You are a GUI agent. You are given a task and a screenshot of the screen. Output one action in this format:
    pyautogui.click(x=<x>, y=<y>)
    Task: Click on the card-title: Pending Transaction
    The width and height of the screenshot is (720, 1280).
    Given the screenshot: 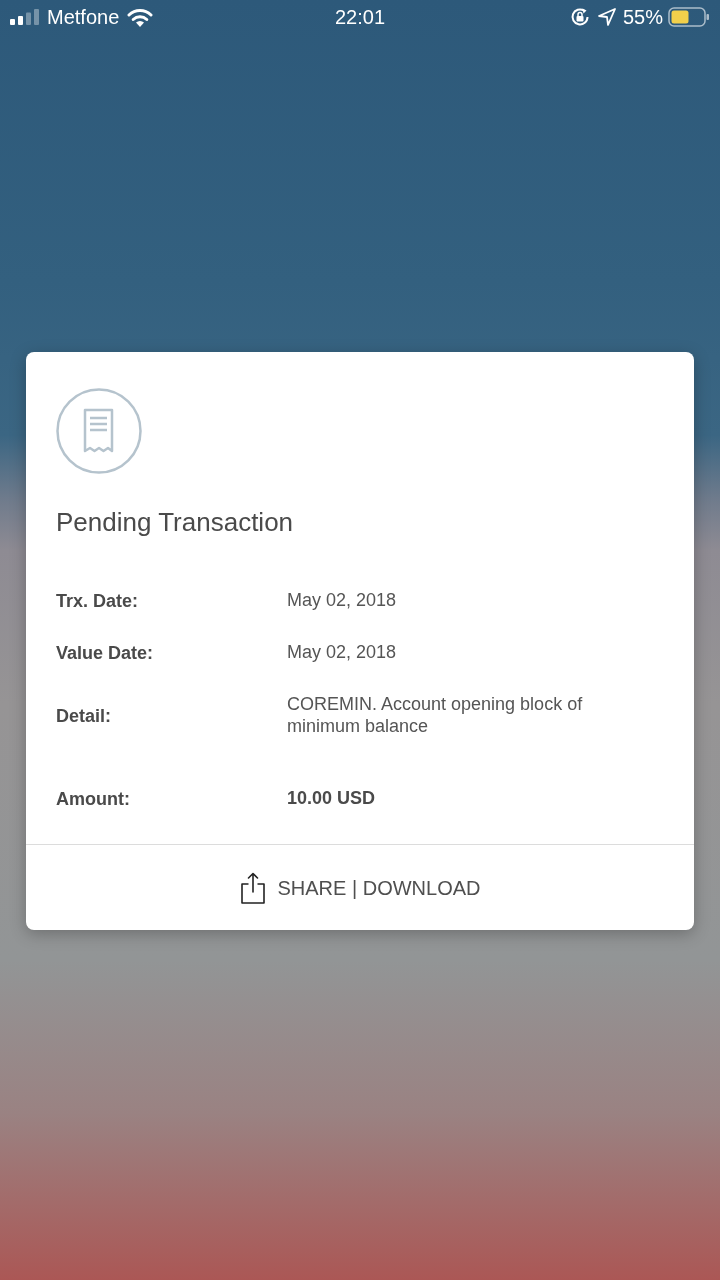 What is the action you would take?
    pyautogui.click(x=175, y=522)
    